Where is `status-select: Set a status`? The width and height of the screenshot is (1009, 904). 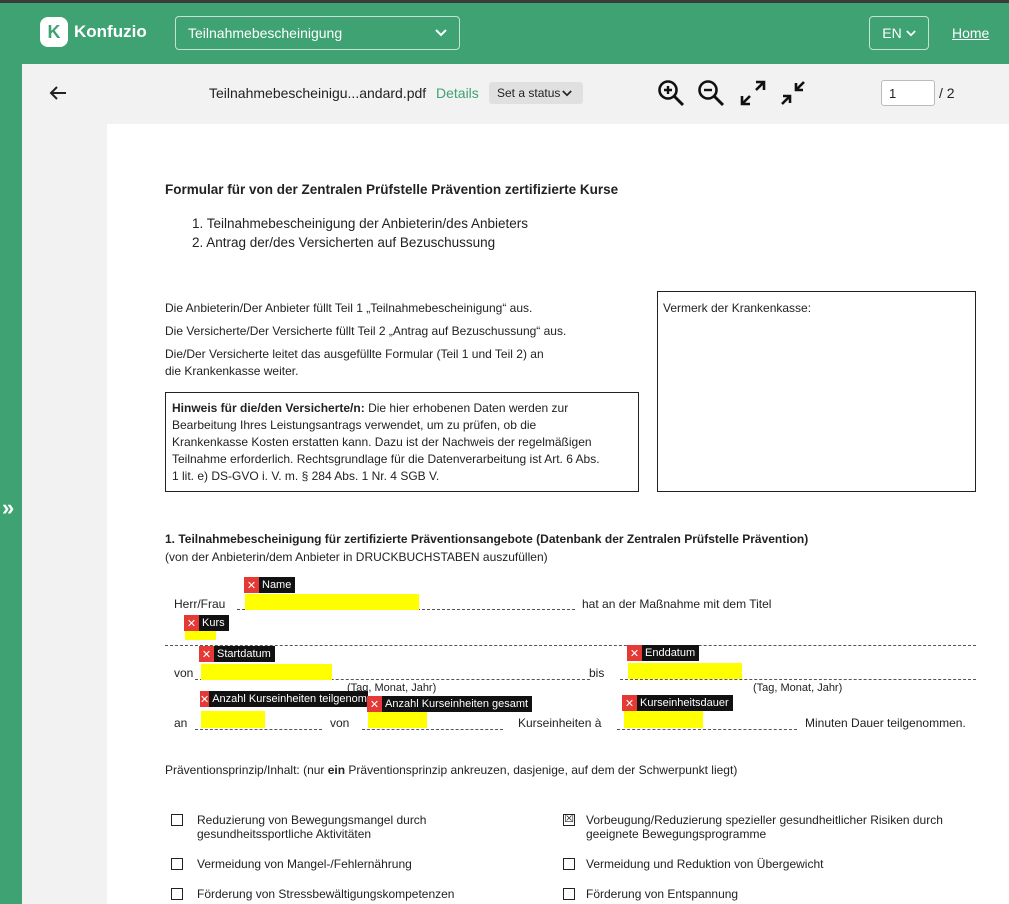
status-select: Set a status is located at coordinates (536, 93).